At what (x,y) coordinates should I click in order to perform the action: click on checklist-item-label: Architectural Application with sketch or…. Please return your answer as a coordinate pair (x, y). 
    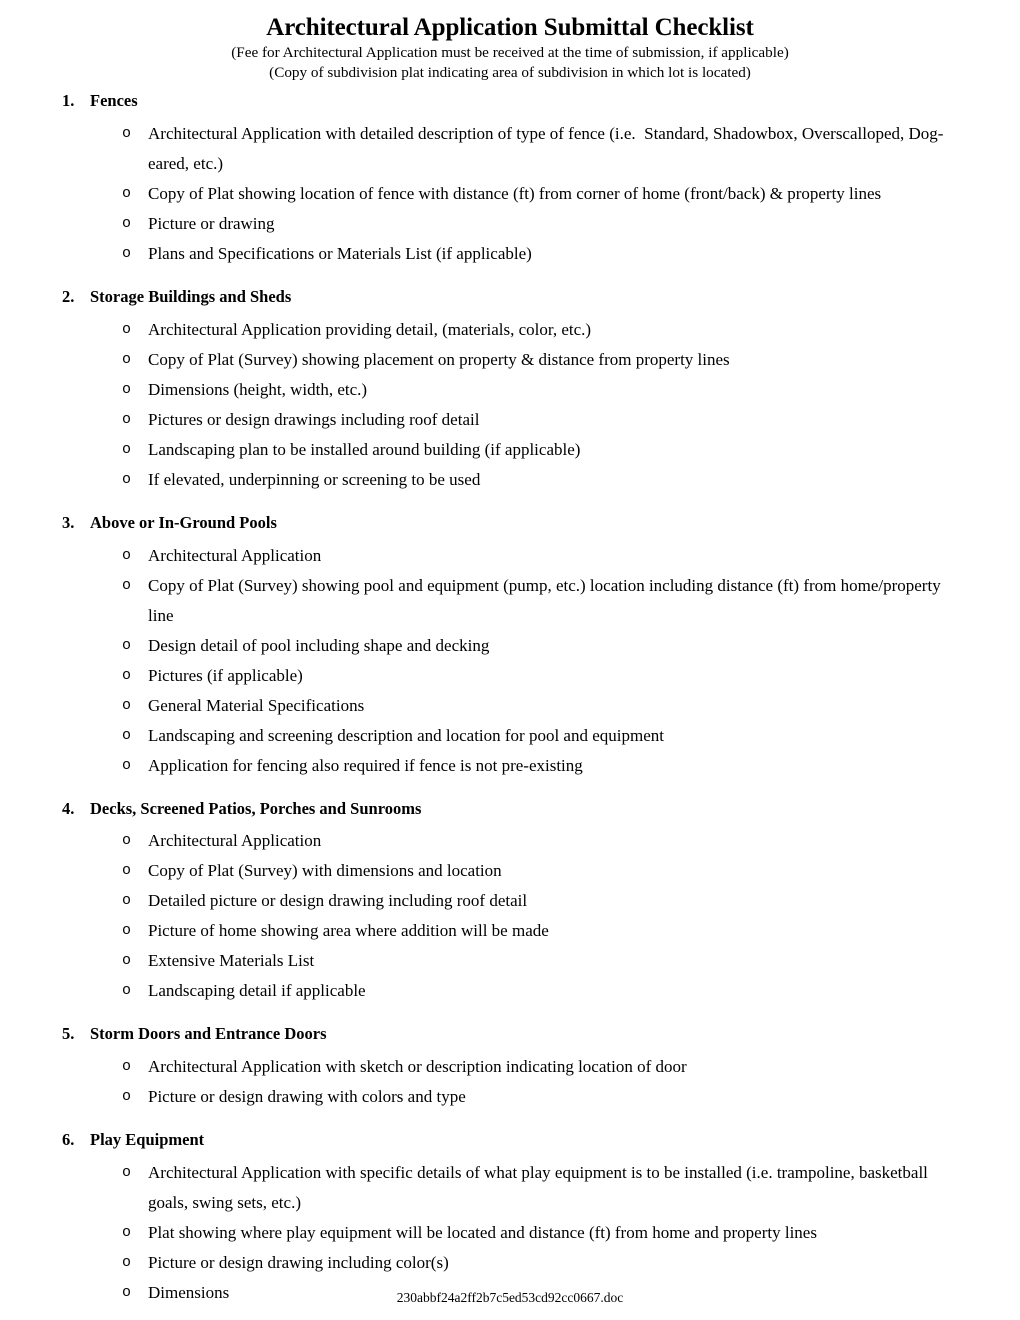
    Looking at the image, I should click on (417, 1067).